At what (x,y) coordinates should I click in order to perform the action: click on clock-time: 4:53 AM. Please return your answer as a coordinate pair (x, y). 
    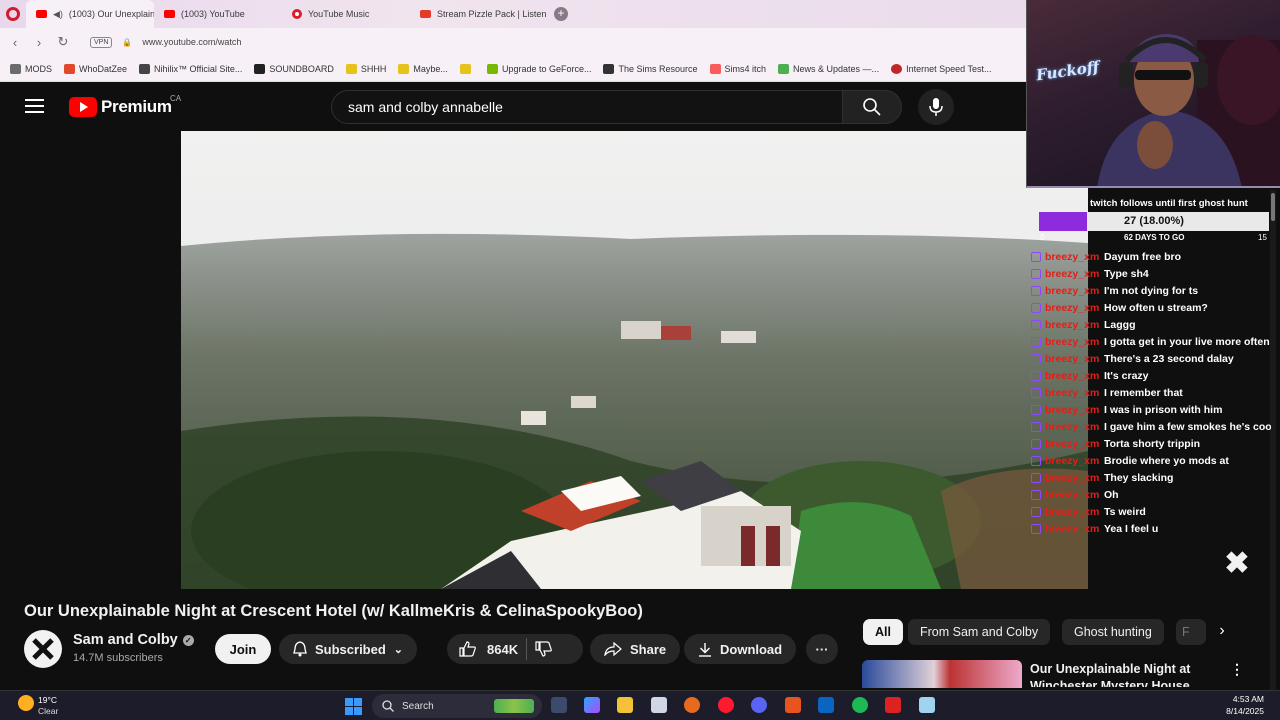
    Looking at the image, I should click on (1227, 699).